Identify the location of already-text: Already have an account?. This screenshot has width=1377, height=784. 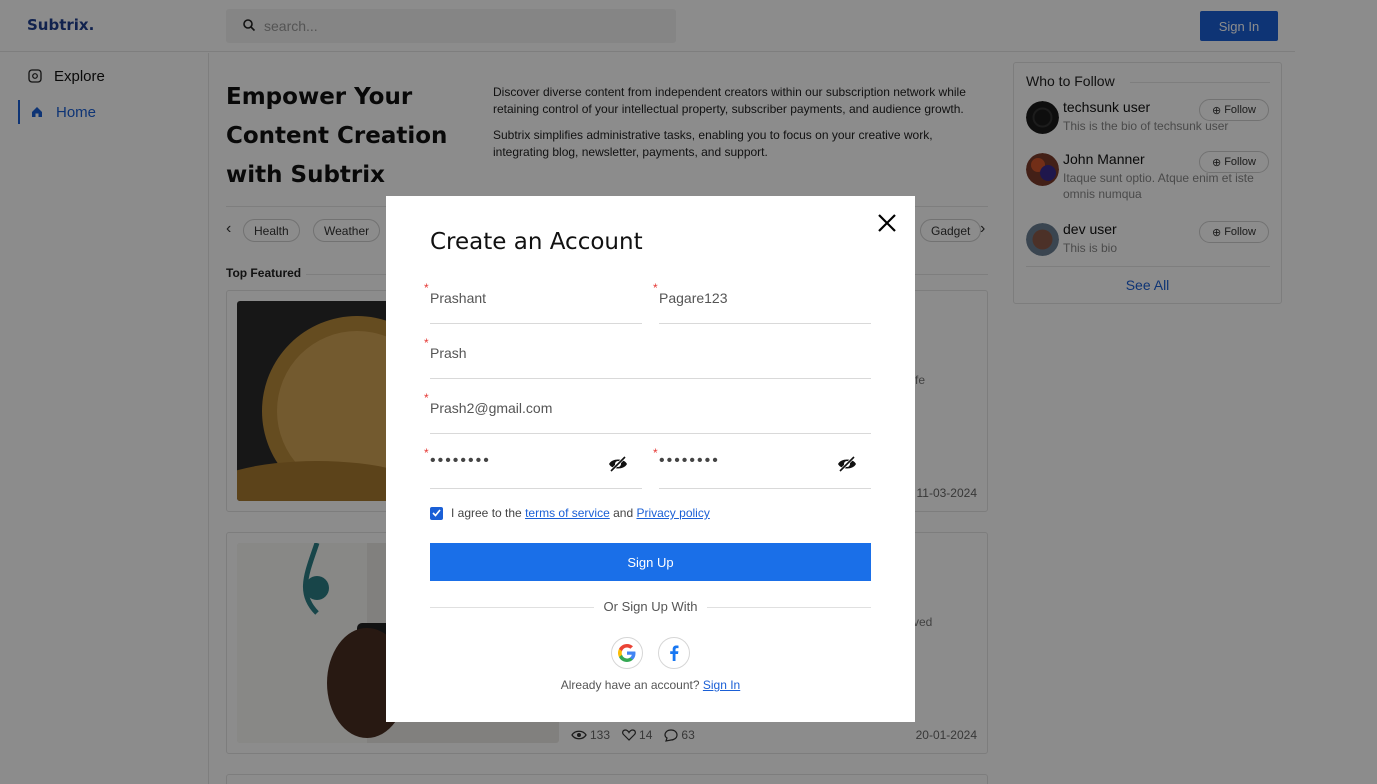
(630, 685).